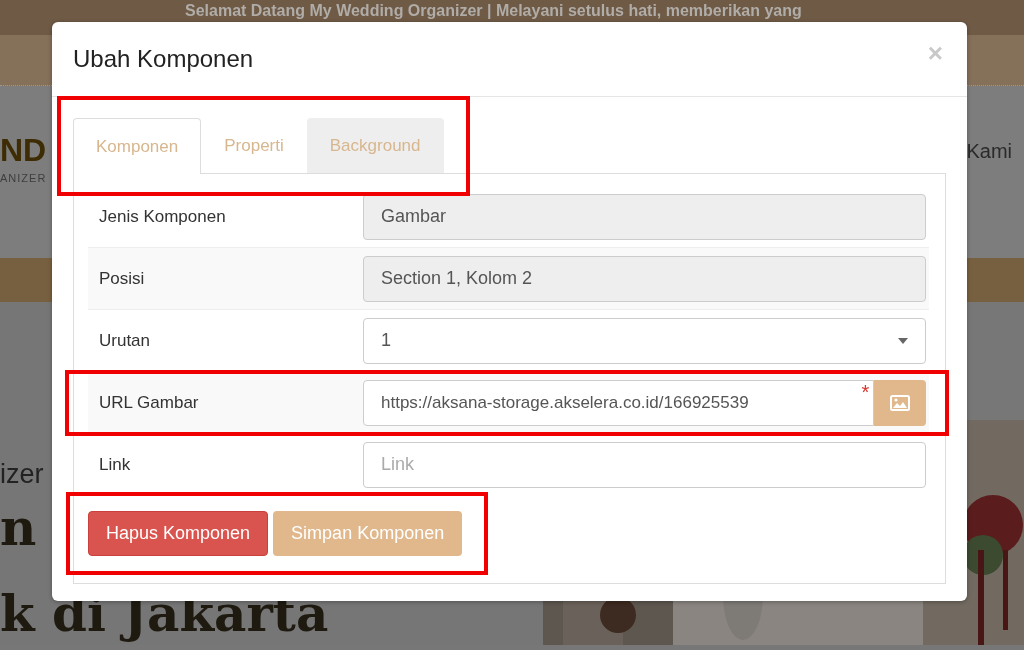 The height and width of the screenshot is (650, 1024). Describe the element at coordinates (115, 464) in the screenshot. I see `field-label: Link` at that location.